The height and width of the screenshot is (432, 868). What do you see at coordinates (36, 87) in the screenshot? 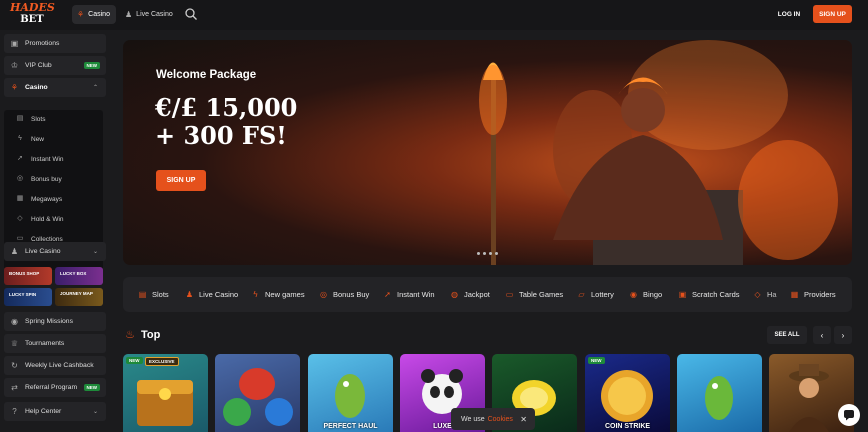
I see `sidebar-item-label: Casino` at bounding box center [36, 87].